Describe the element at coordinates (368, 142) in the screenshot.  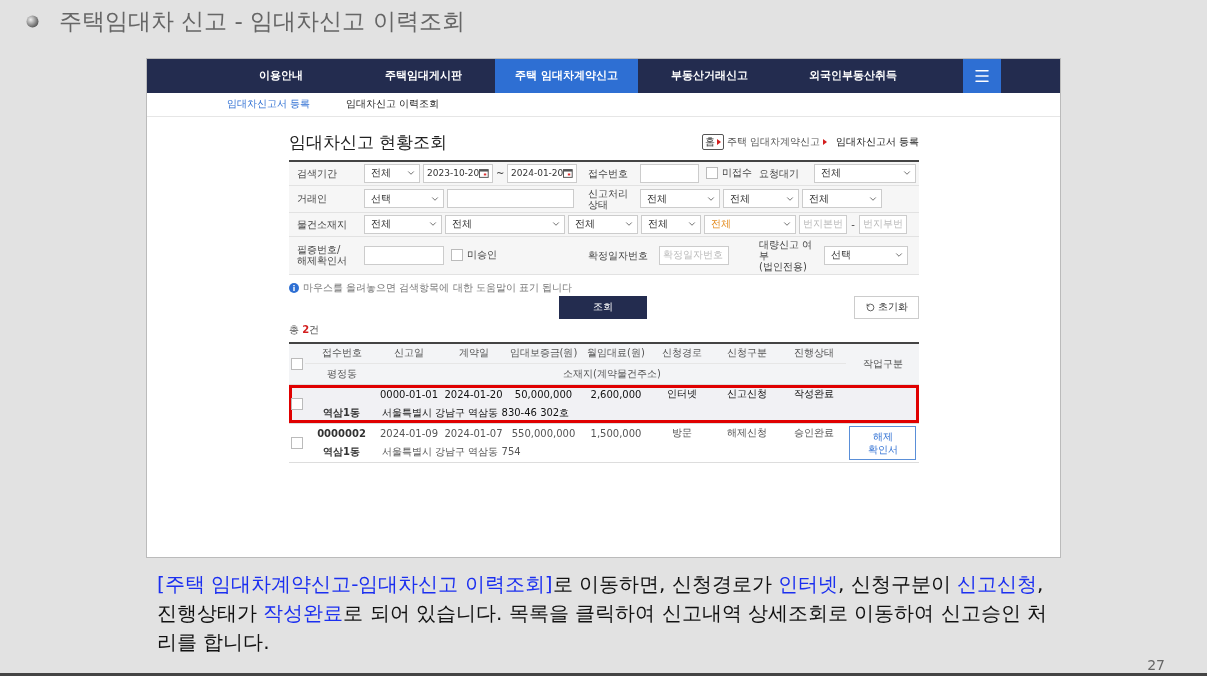
I see `page-title: 임대차신고 현황조회` at that location.